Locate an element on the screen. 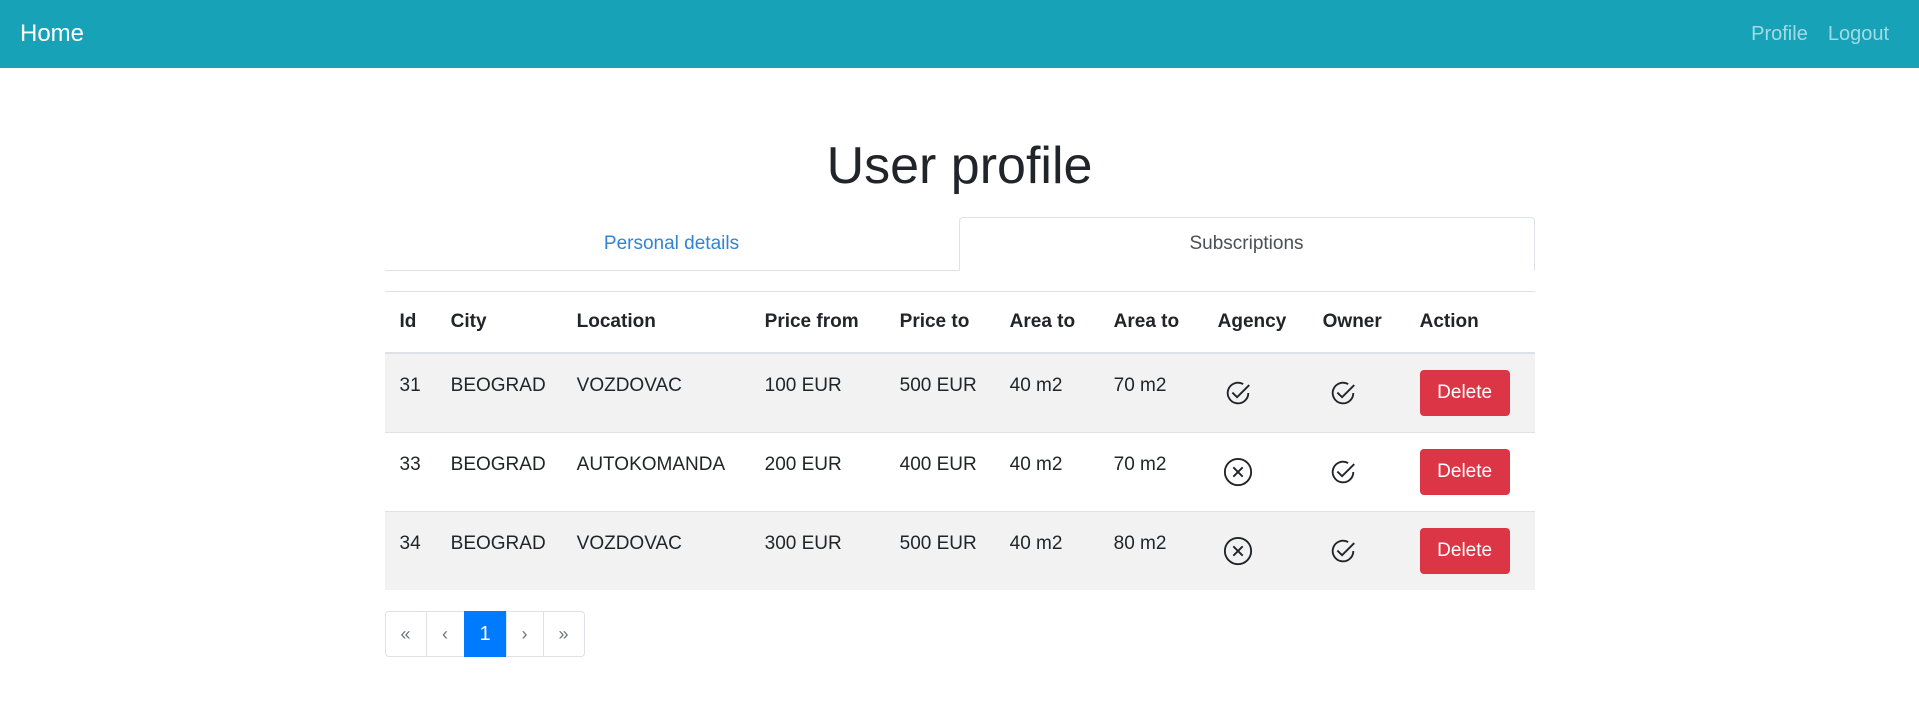 The image size is (1919, 704). cell-price-to: 400 EUR is located at coordinates (939, 472).